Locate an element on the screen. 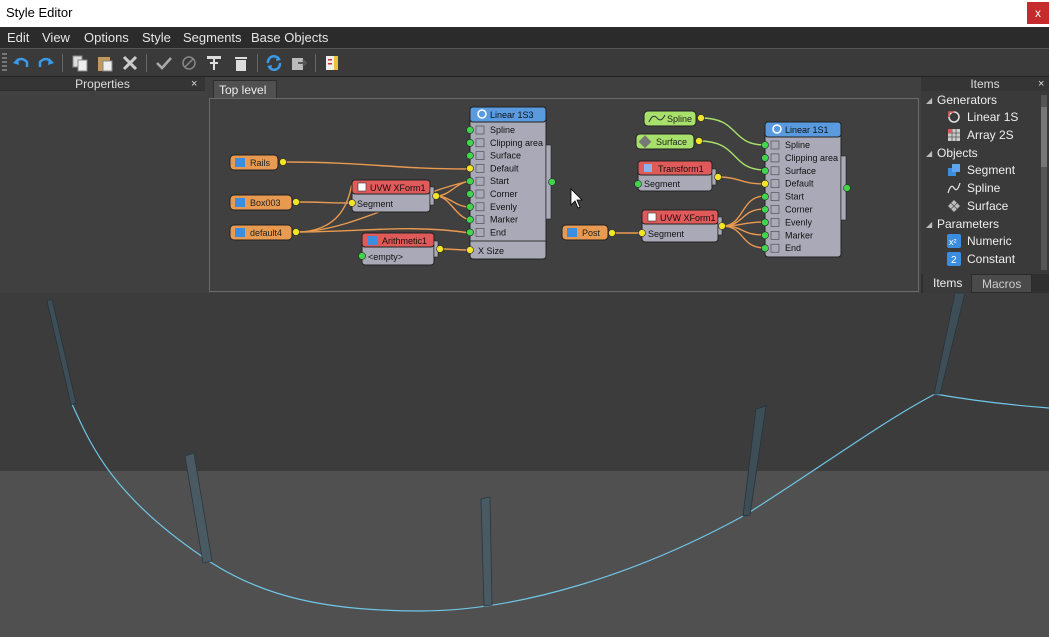 Image resolution: width=1049 pixels, height=637 pixels. port-label: End is located at coordinates (498, 232).